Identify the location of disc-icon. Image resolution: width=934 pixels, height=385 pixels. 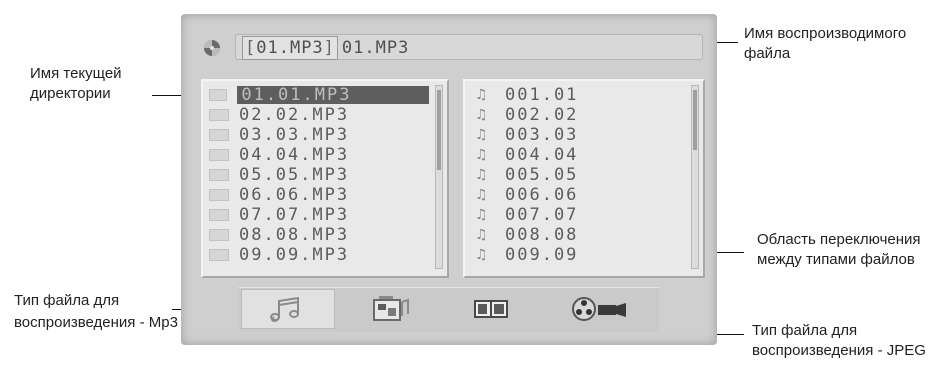
(212, 48).